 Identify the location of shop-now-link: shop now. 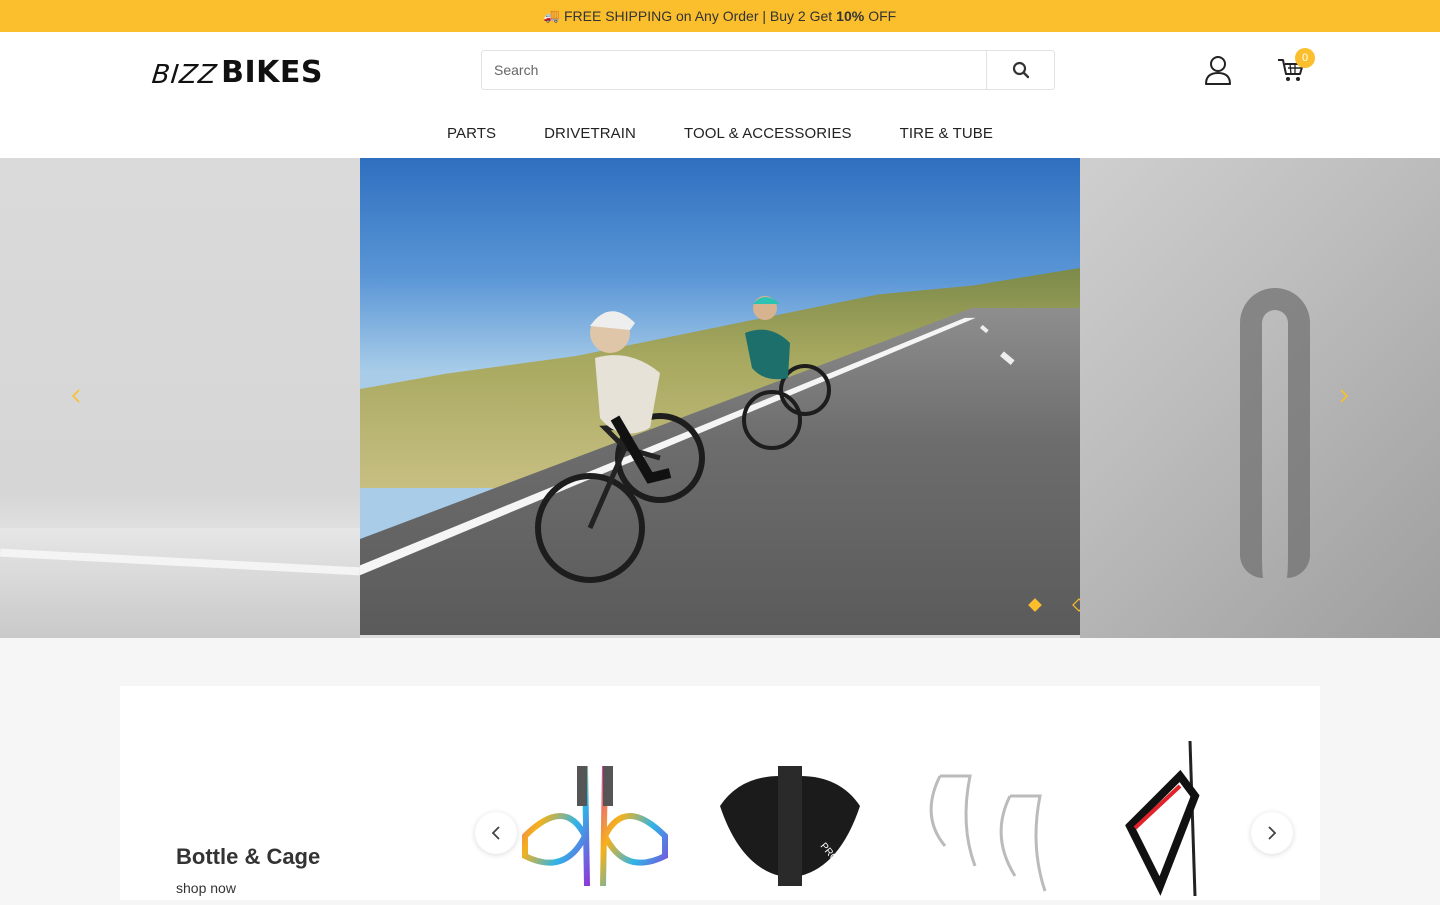
(206, 888).